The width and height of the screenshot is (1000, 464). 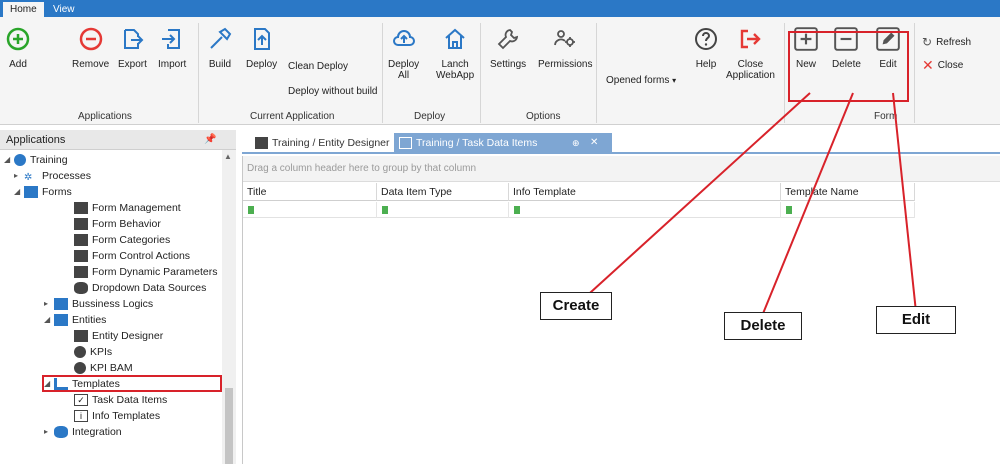 I want to click on export-icon, so click(x=132, y=39).